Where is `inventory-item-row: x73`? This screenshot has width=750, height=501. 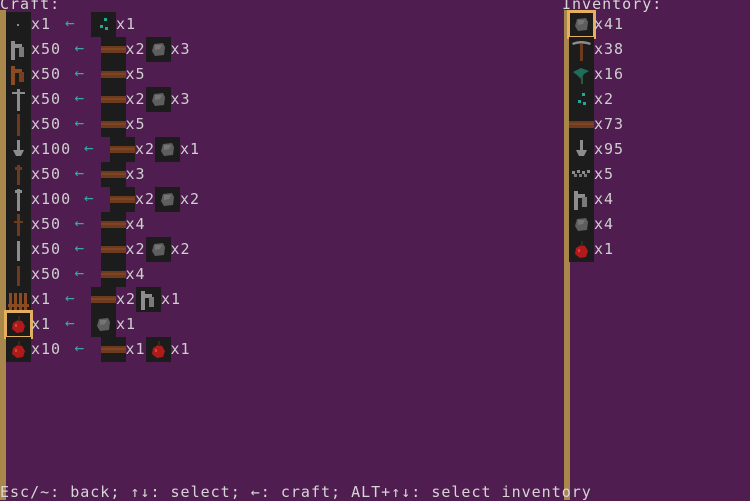 inventory-item-row: x73 is located at coordinates (375, 124).